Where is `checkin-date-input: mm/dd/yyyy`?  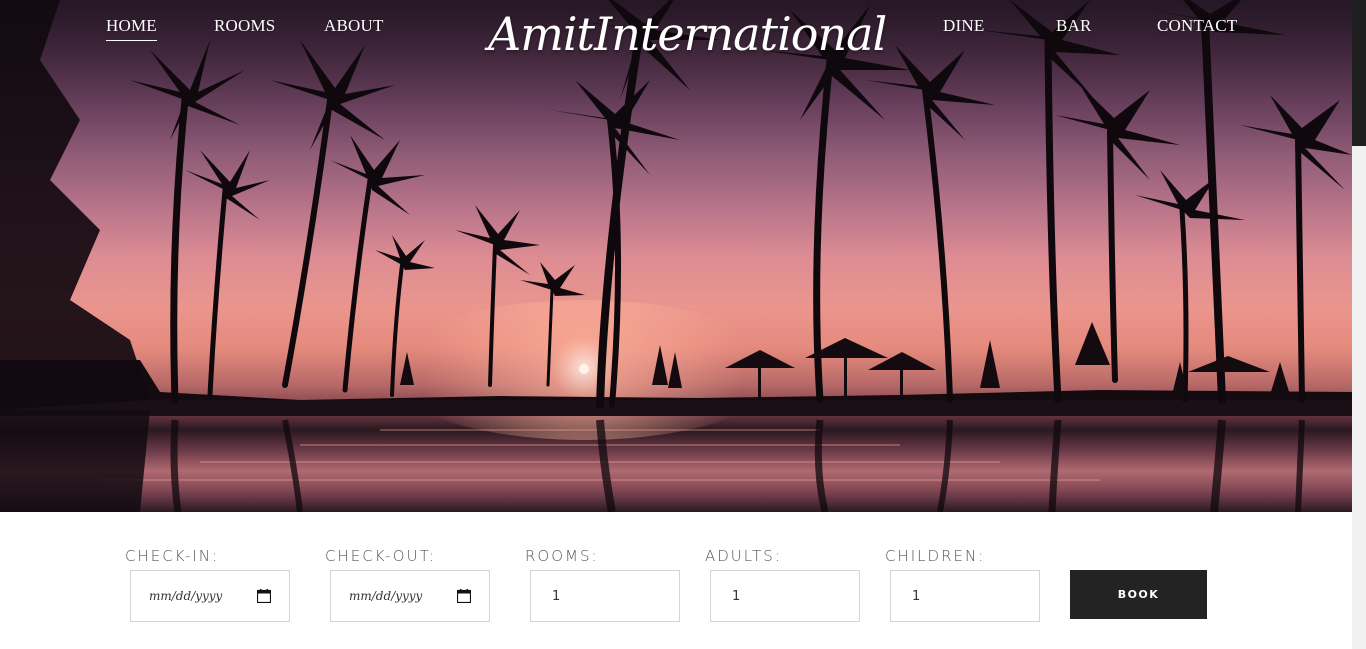
checkin-date-input: mm/dd/yyyy is located at coordinates (210, 596).